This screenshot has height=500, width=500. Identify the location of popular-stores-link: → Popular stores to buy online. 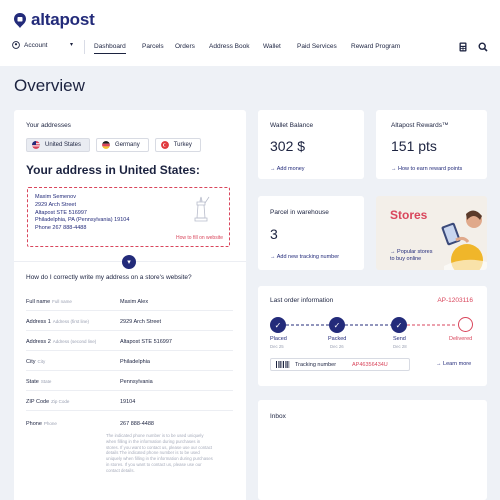
(412, 255).